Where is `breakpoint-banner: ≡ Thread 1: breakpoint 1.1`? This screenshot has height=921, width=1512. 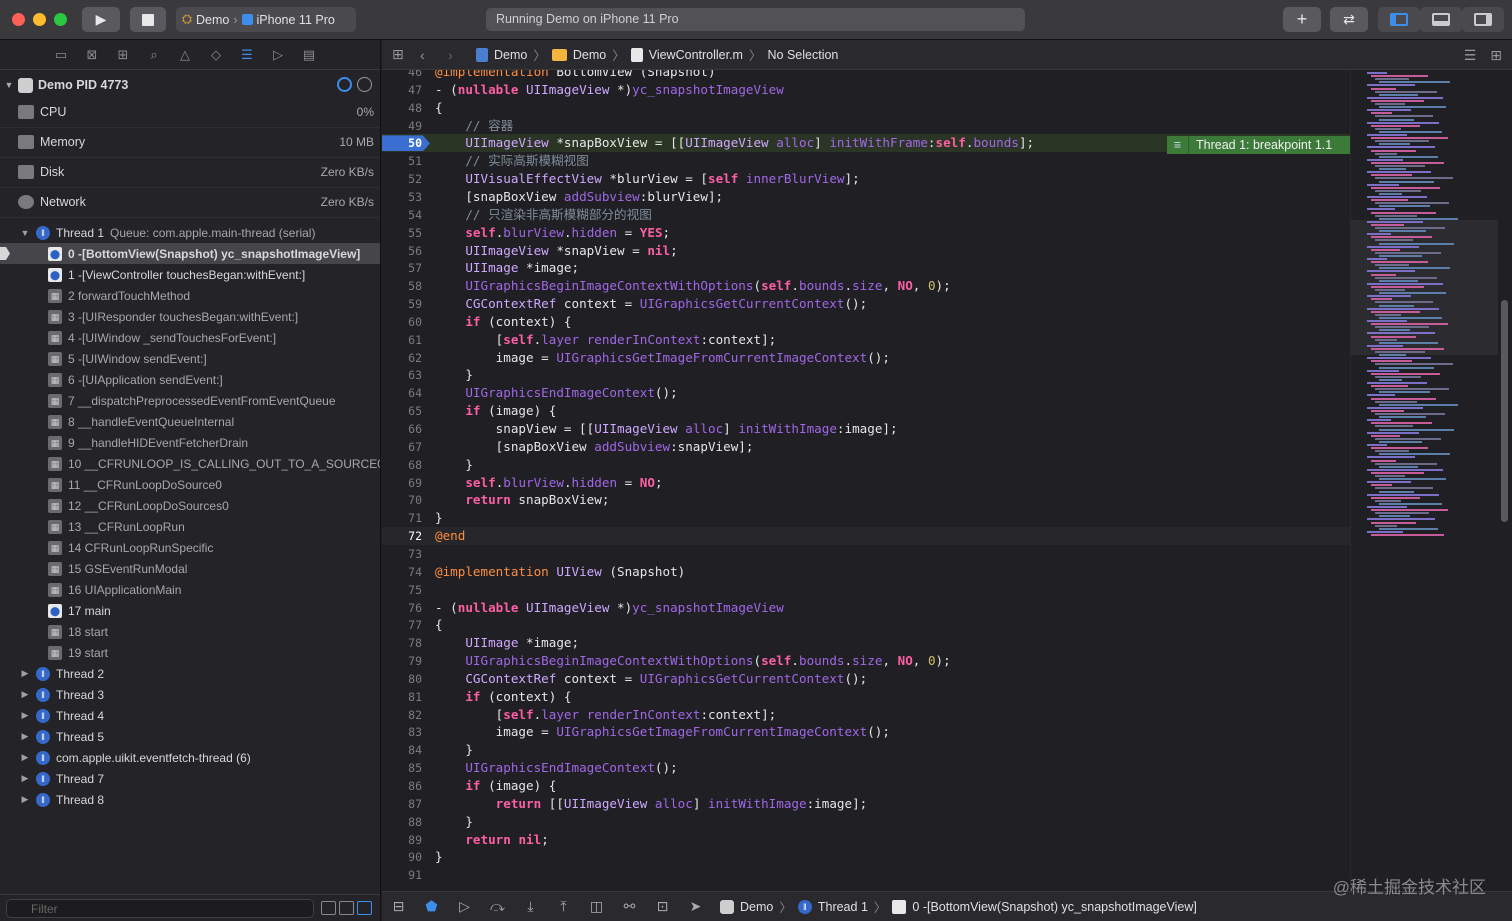 breakpoint-banner: ≡ Thread 1: breakpoint 1.1 is located at coordinates (1258, 145).